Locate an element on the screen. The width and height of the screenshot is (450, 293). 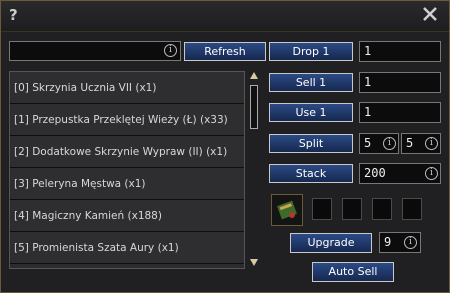
list-scrollbar is located at coordinates (254, 170).